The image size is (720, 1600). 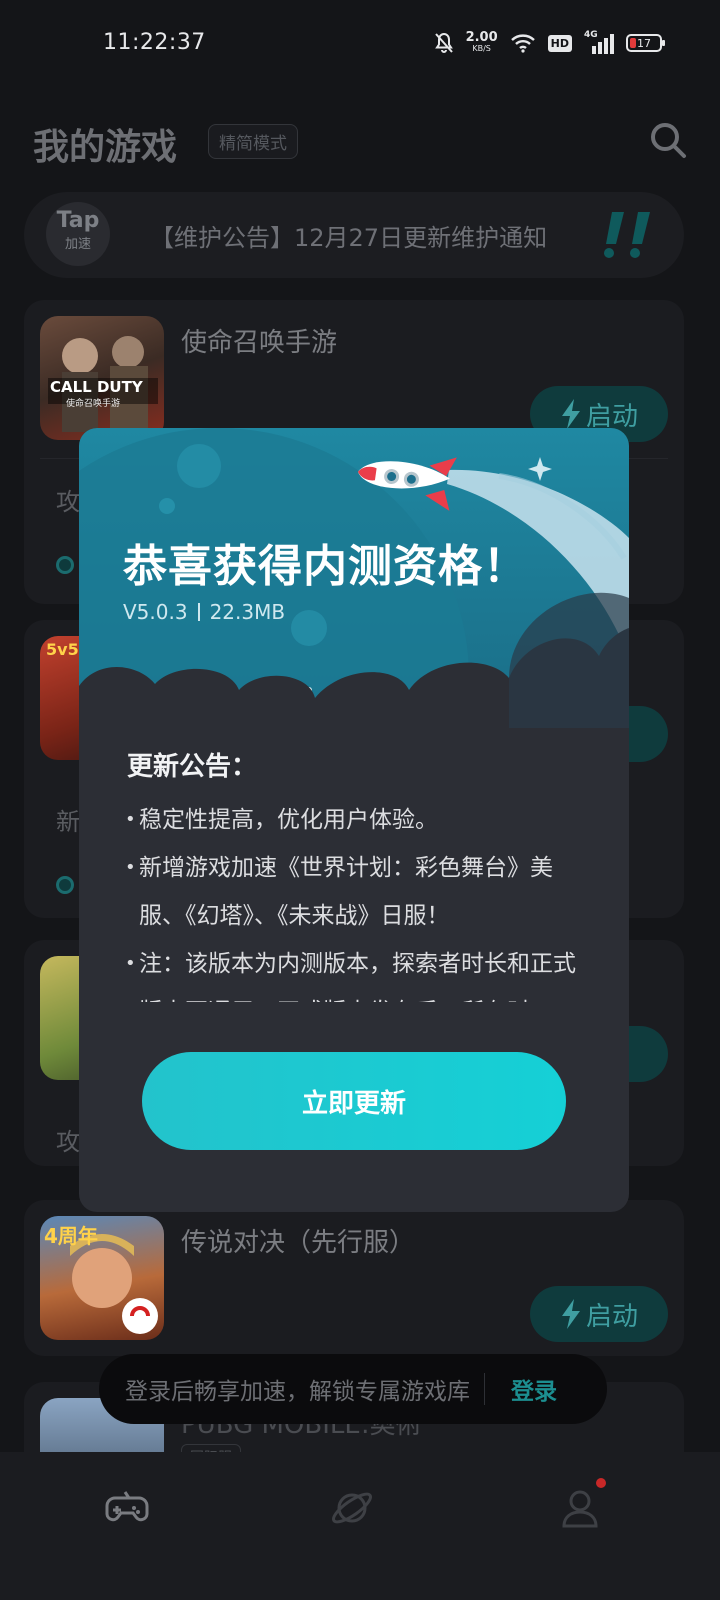 What do you see at coordinates (259, 343) in the screenshot?
I see `game-name: 使命召唤手游` at bounding box center [259, 343].